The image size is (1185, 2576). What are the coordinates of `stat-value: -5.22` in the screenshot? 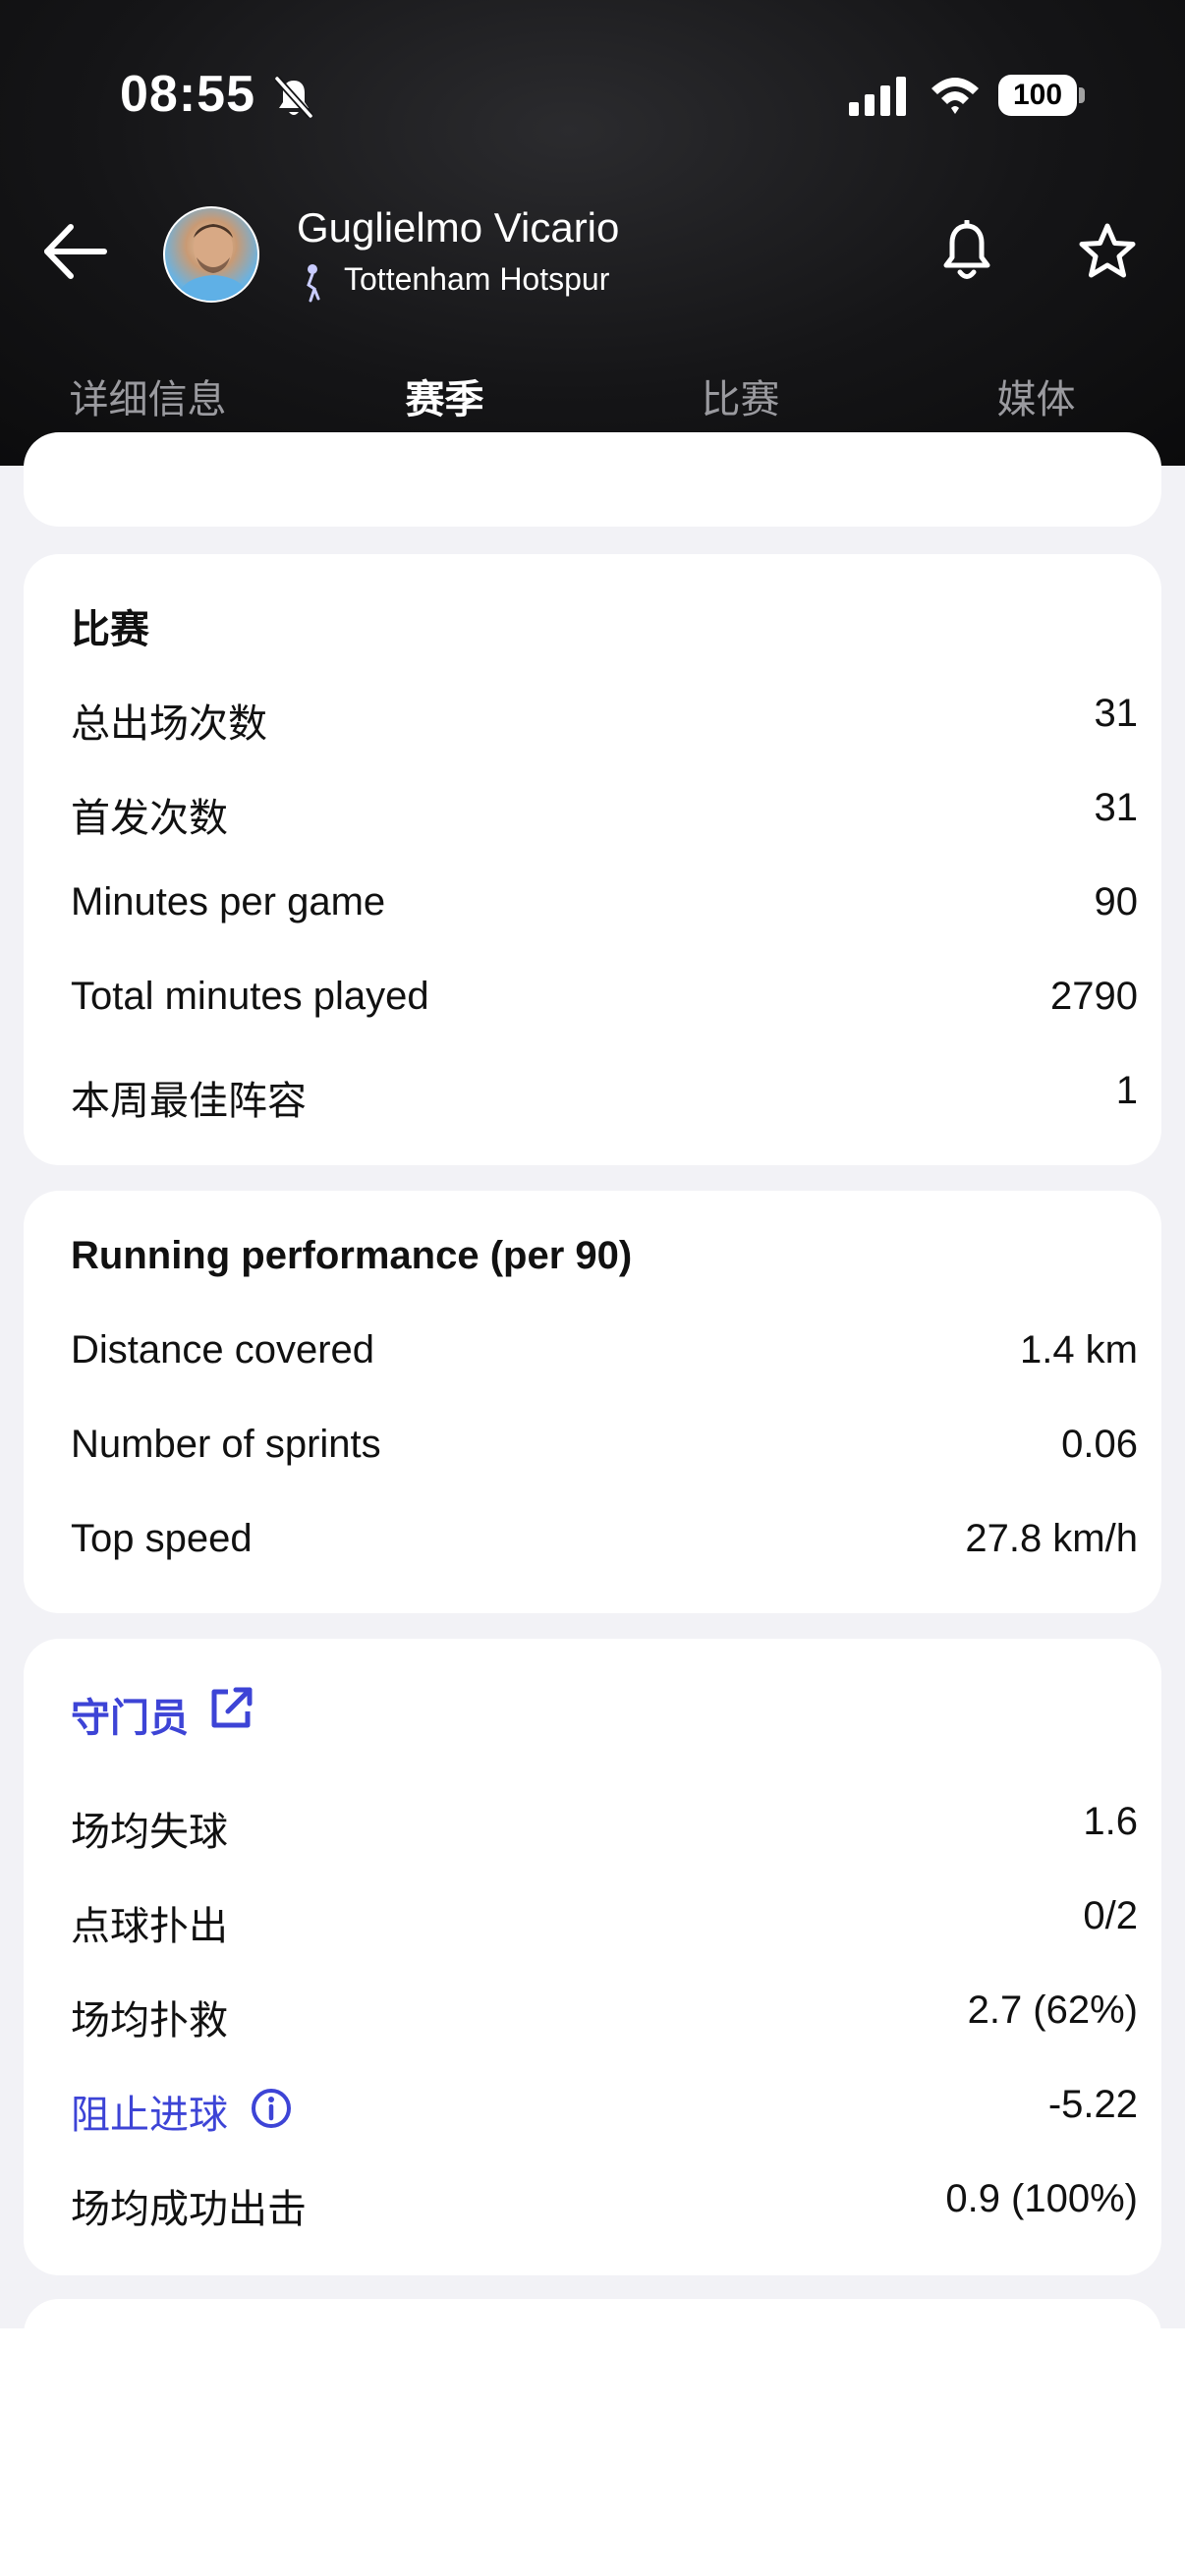 It's located at (1092, 2104).